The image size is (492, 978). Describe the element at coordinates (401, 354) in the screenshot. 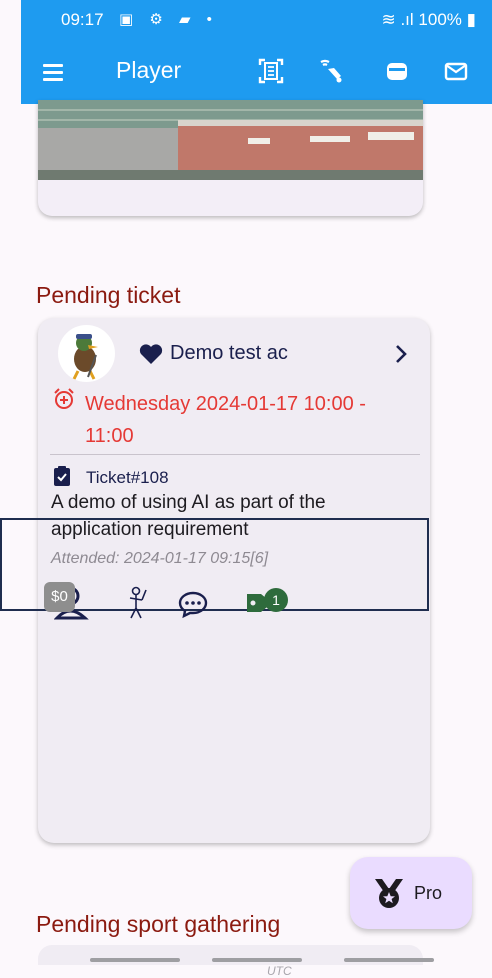

I see `chevron-right-icon` at that location.